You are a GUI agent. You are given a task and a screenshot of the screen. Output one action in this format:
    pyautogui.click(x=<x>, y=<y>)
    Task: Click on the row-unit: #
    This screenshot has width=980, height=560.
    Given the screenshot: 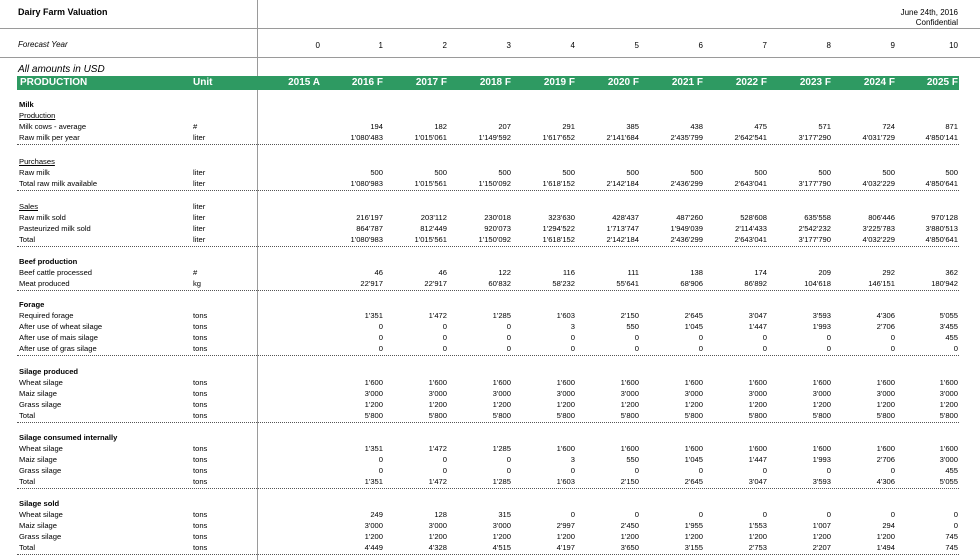 What is the action you would take?
    pyautogui.click(x=195, y=272)
    